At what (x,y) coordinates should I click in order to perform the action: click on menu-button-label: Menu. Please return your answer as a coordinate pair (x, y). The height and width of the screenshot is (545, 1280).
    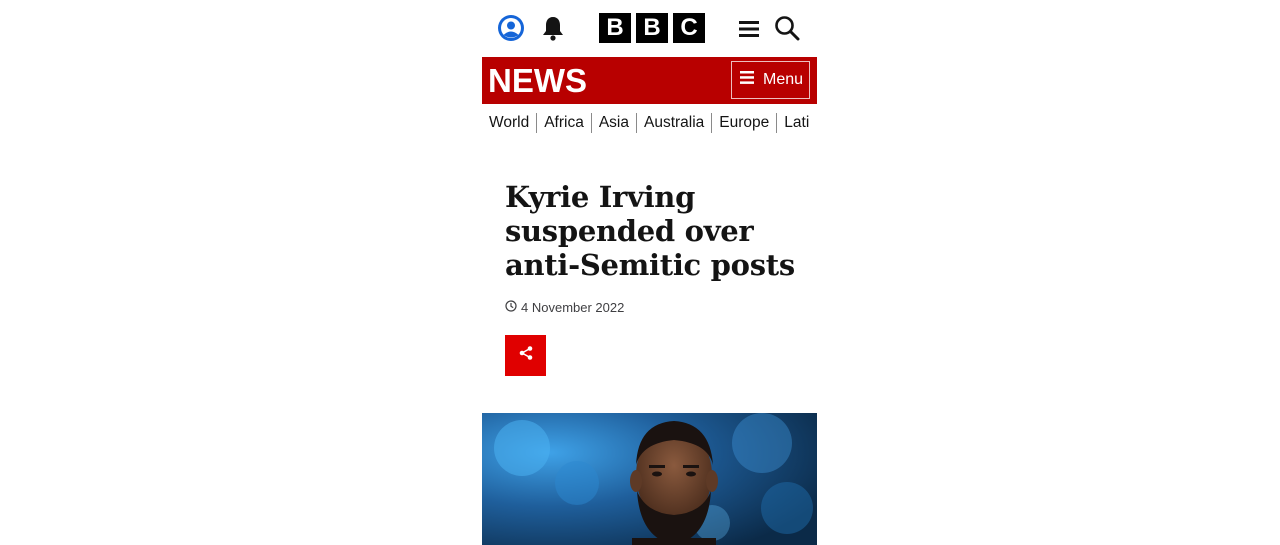
    Looking at the image, I should click on (783, 79).